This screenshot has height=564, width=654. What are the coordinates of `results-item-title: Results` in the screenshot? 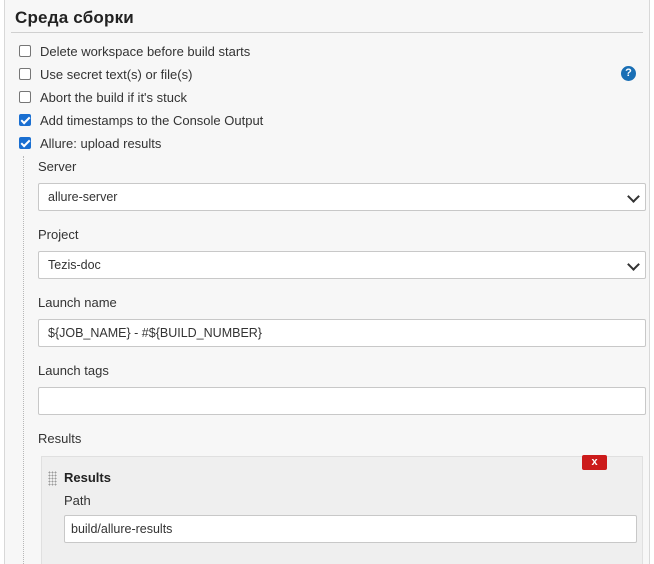 It's located at (87, 477).